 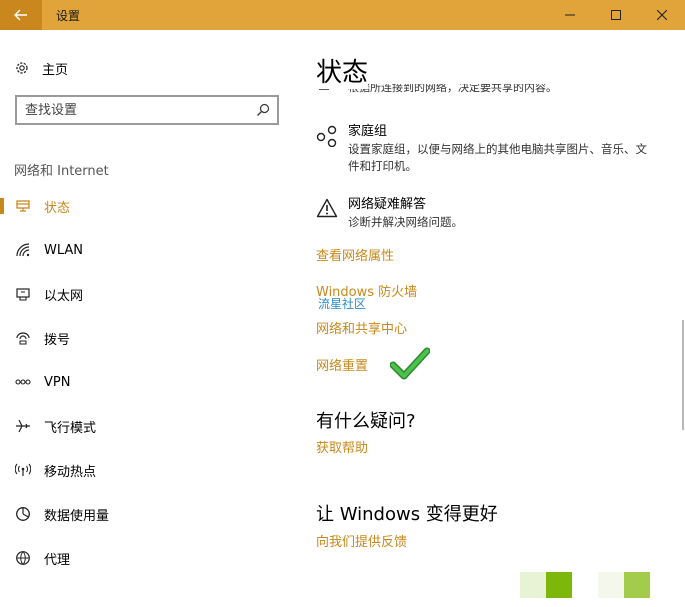 I want to click on network-sharing-center-link: 网络和共享中心, so click(x=361, y=327).